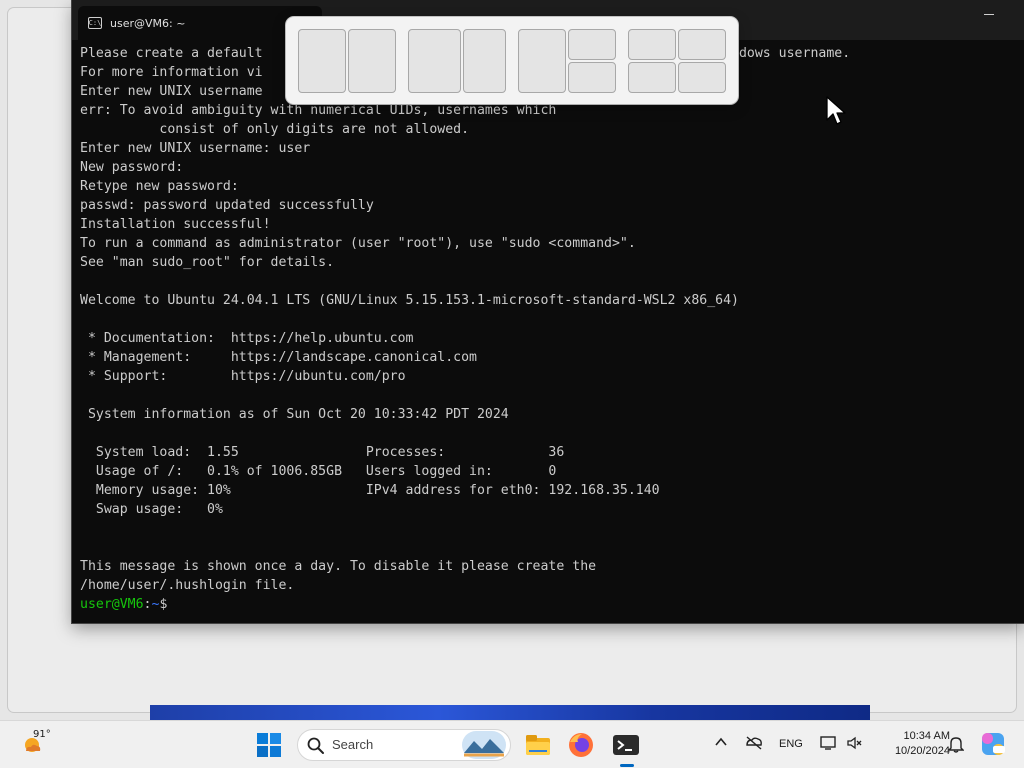  I want to click on terminal-line: Swap usage: 0%, so click(151, 509).